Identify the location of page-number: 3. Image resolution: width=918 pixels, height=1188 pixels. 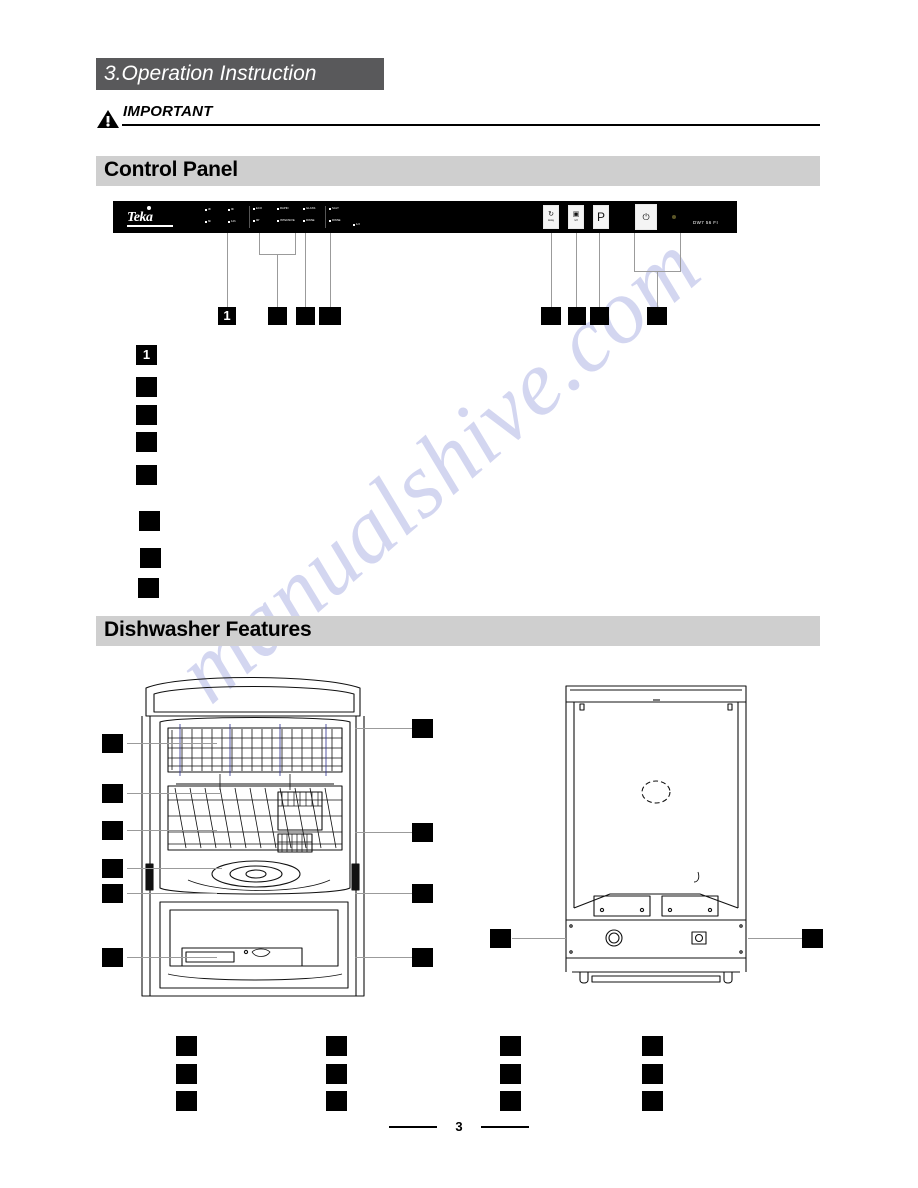
(459, 1127).